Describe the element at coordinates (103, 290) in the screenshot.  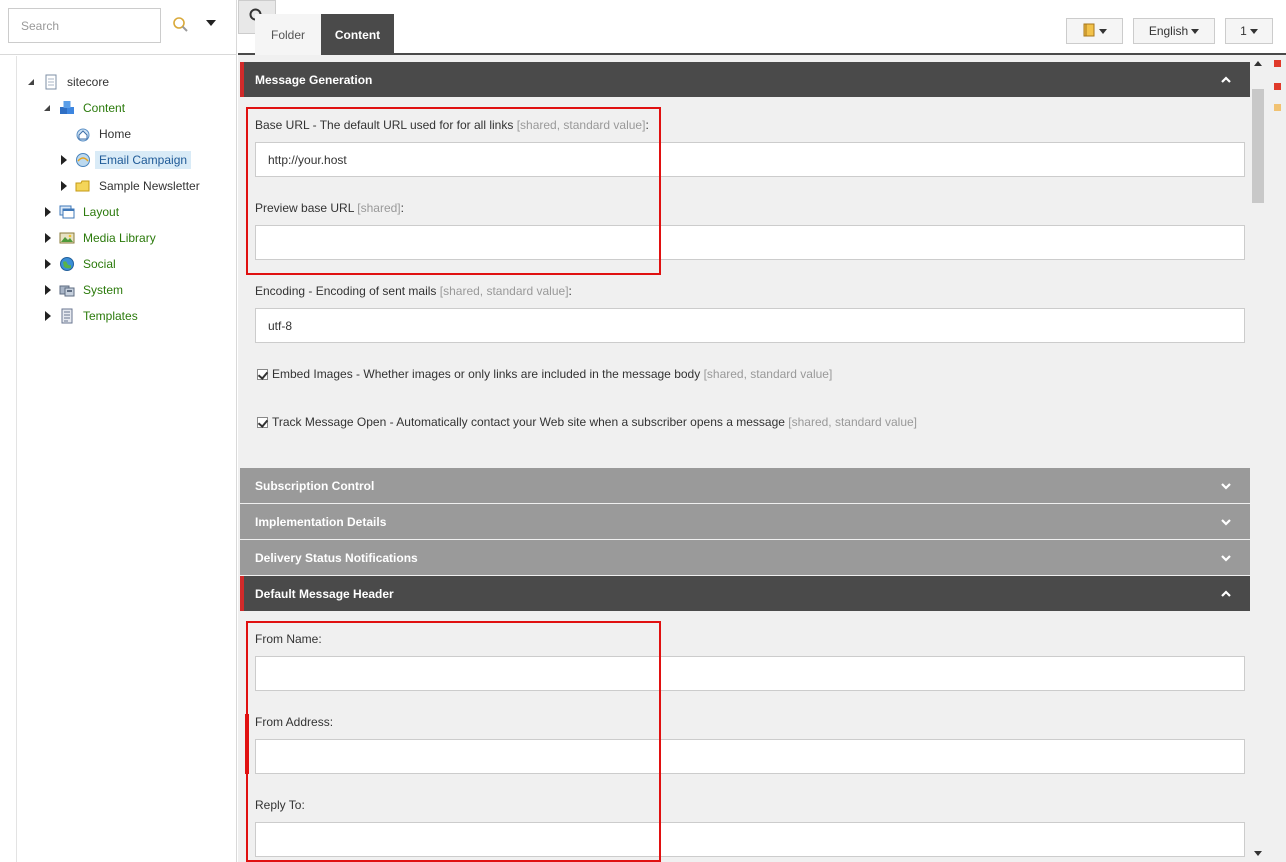
I see `tree-node-label: System` at that location.